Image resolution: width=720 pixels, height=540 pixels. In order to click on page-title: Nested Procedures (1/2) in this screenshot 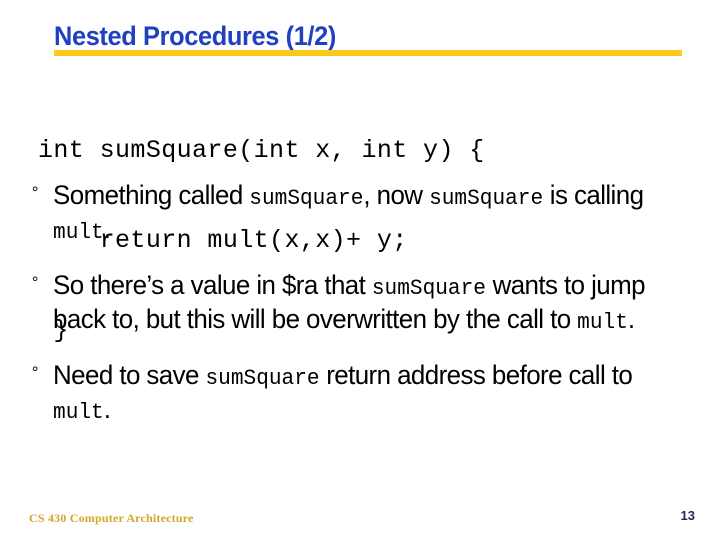, I will do `click(195, 36)`.